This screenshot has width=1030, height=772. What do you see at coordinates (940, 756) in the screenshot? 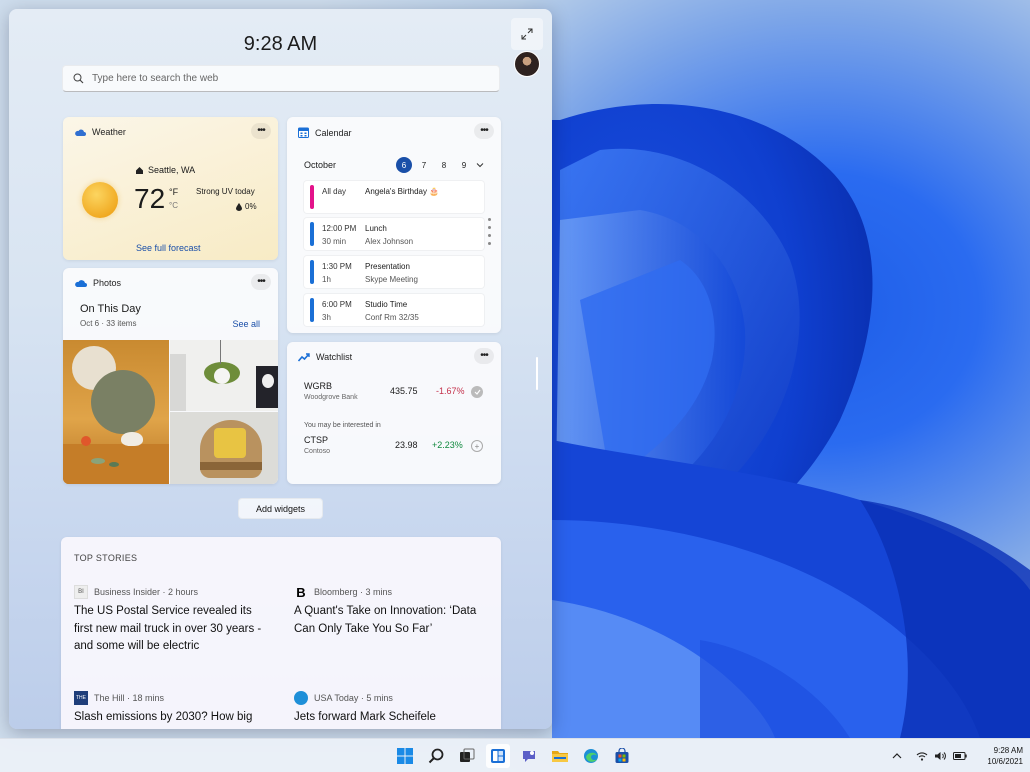
I see `volume-icon` at bounding box center [940, 756].